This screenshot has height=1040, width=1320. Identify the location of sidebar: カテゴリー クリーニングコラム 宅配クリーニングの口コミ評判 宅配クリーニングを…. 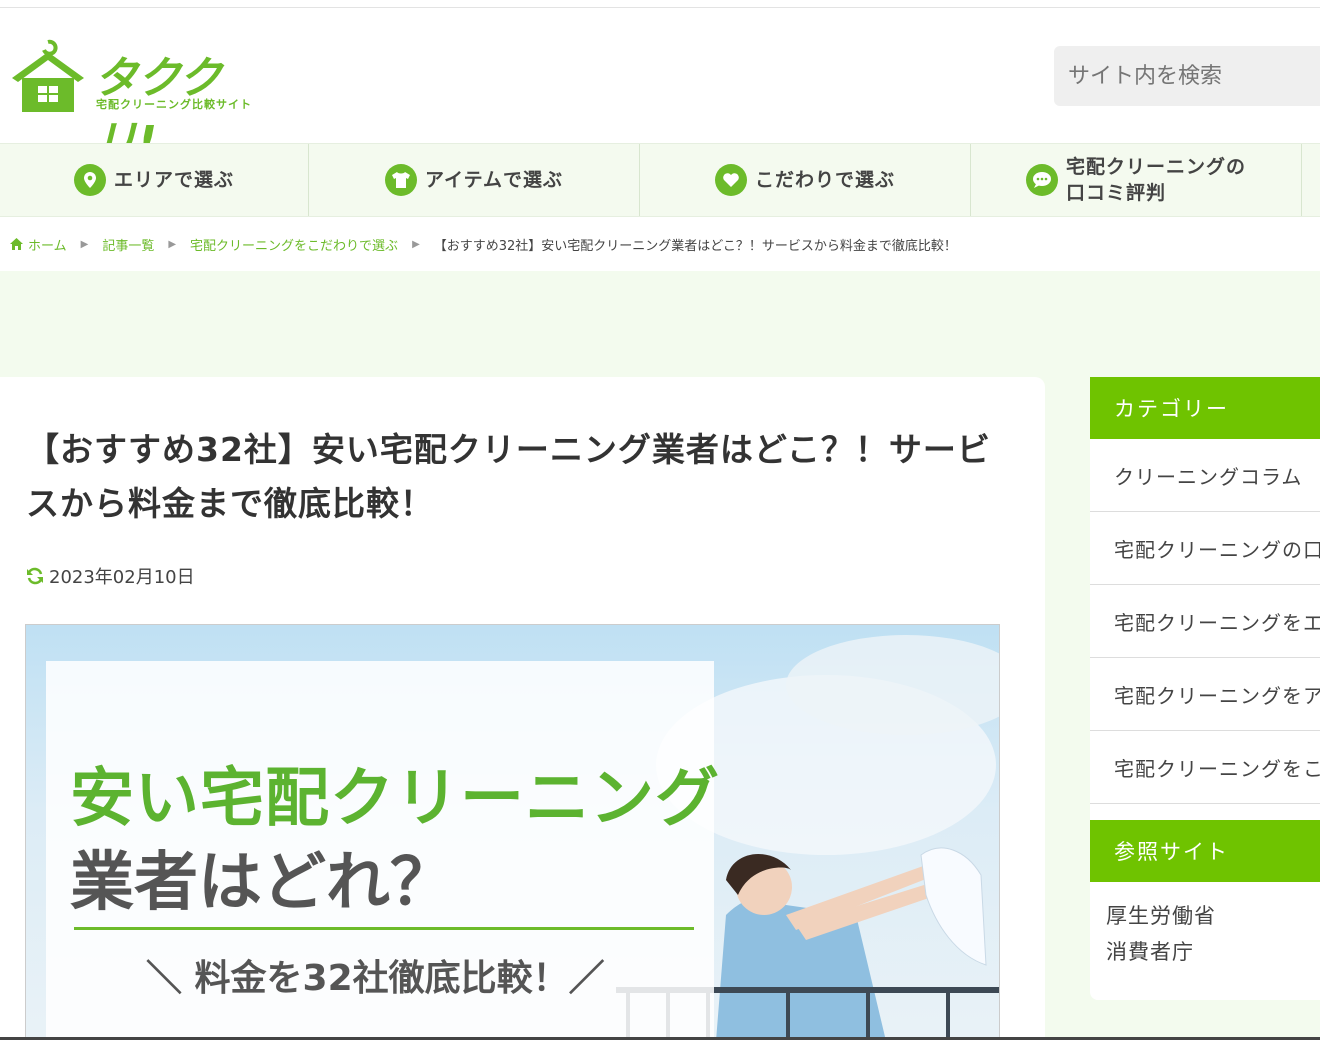
(1205, 688).